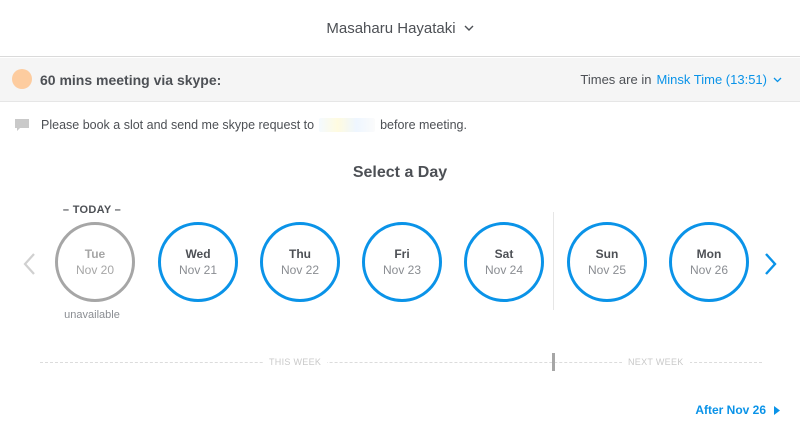 The width and height of the screenshot is (800, 441). Describe the element at coordinates (709, 262) in the screenshot. I see `day-mon: Mon Nov 26` at that location.